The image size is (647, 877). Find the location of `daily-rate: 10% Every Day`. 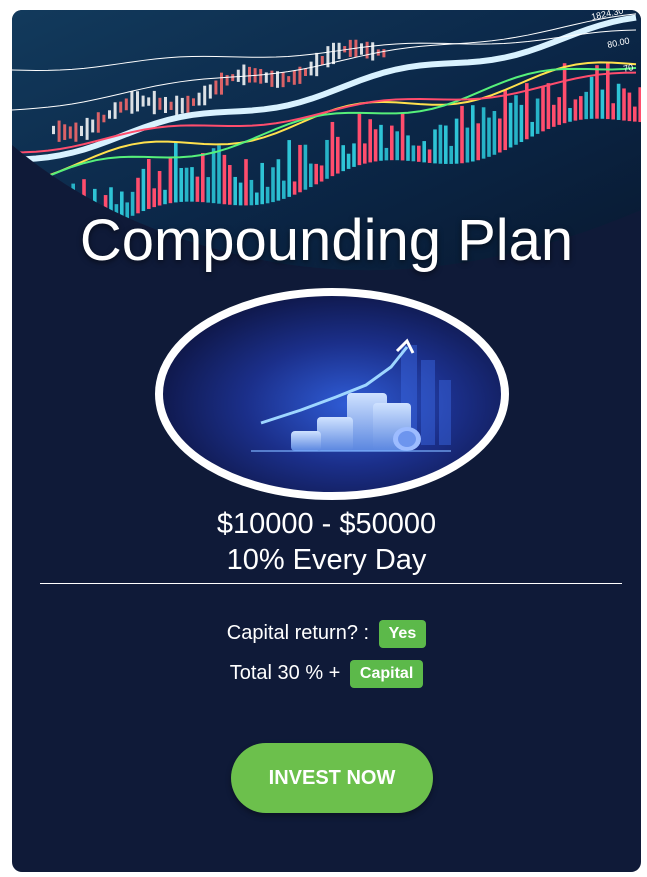

daily-rate: 10% Every Day is located at coordinates (326, 560).